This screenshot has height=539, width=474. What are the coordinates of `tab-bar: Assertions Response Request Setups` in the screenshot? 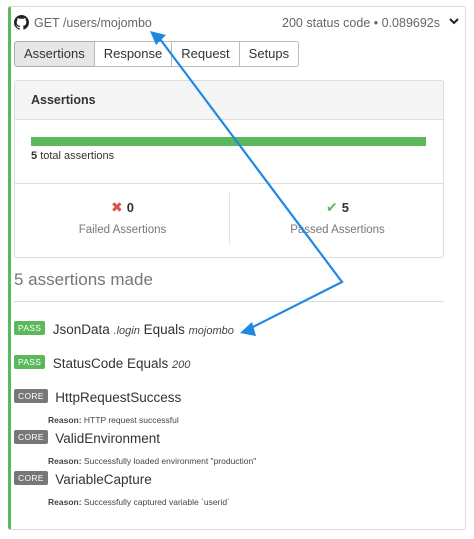 It's located at (157, 54).